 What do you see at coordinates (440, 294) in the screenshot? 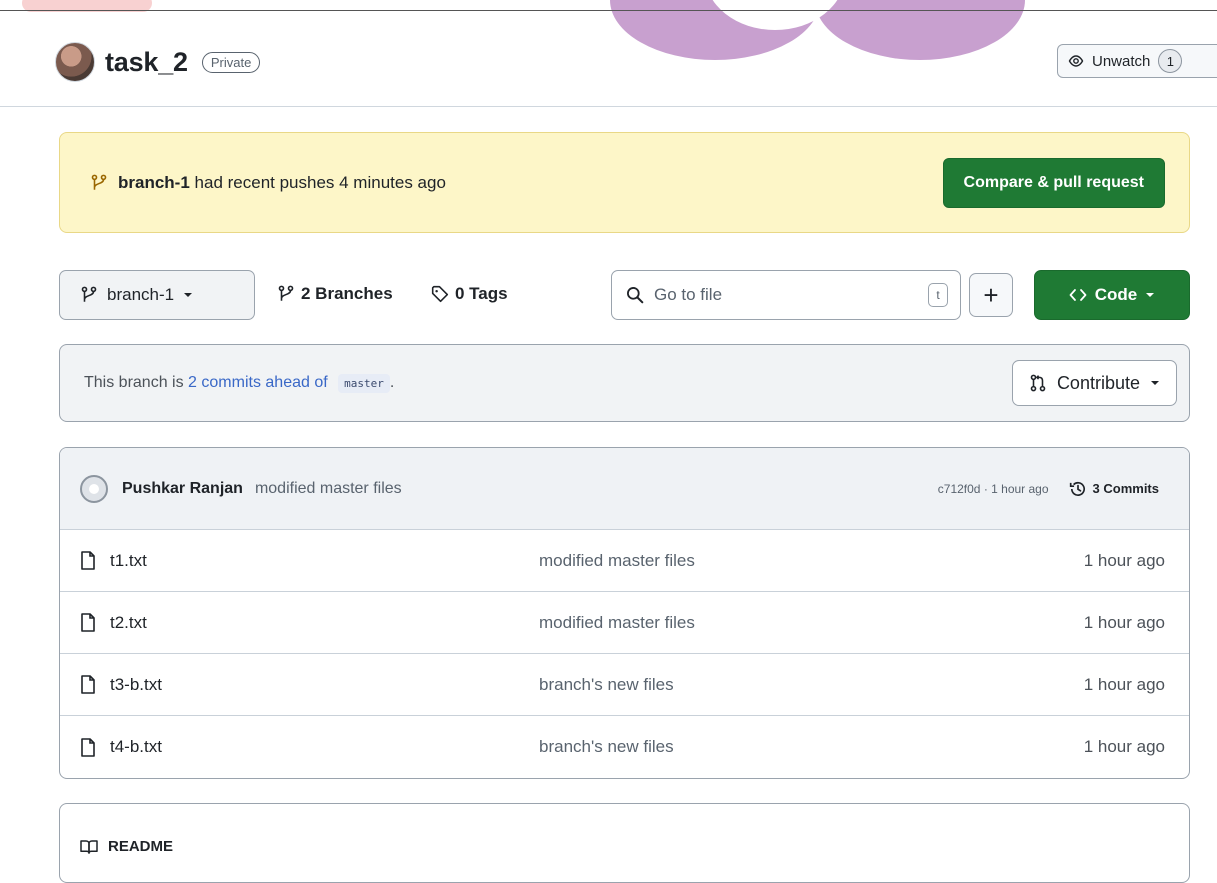
I see `tag-icon` at bounding box center [440, 294].